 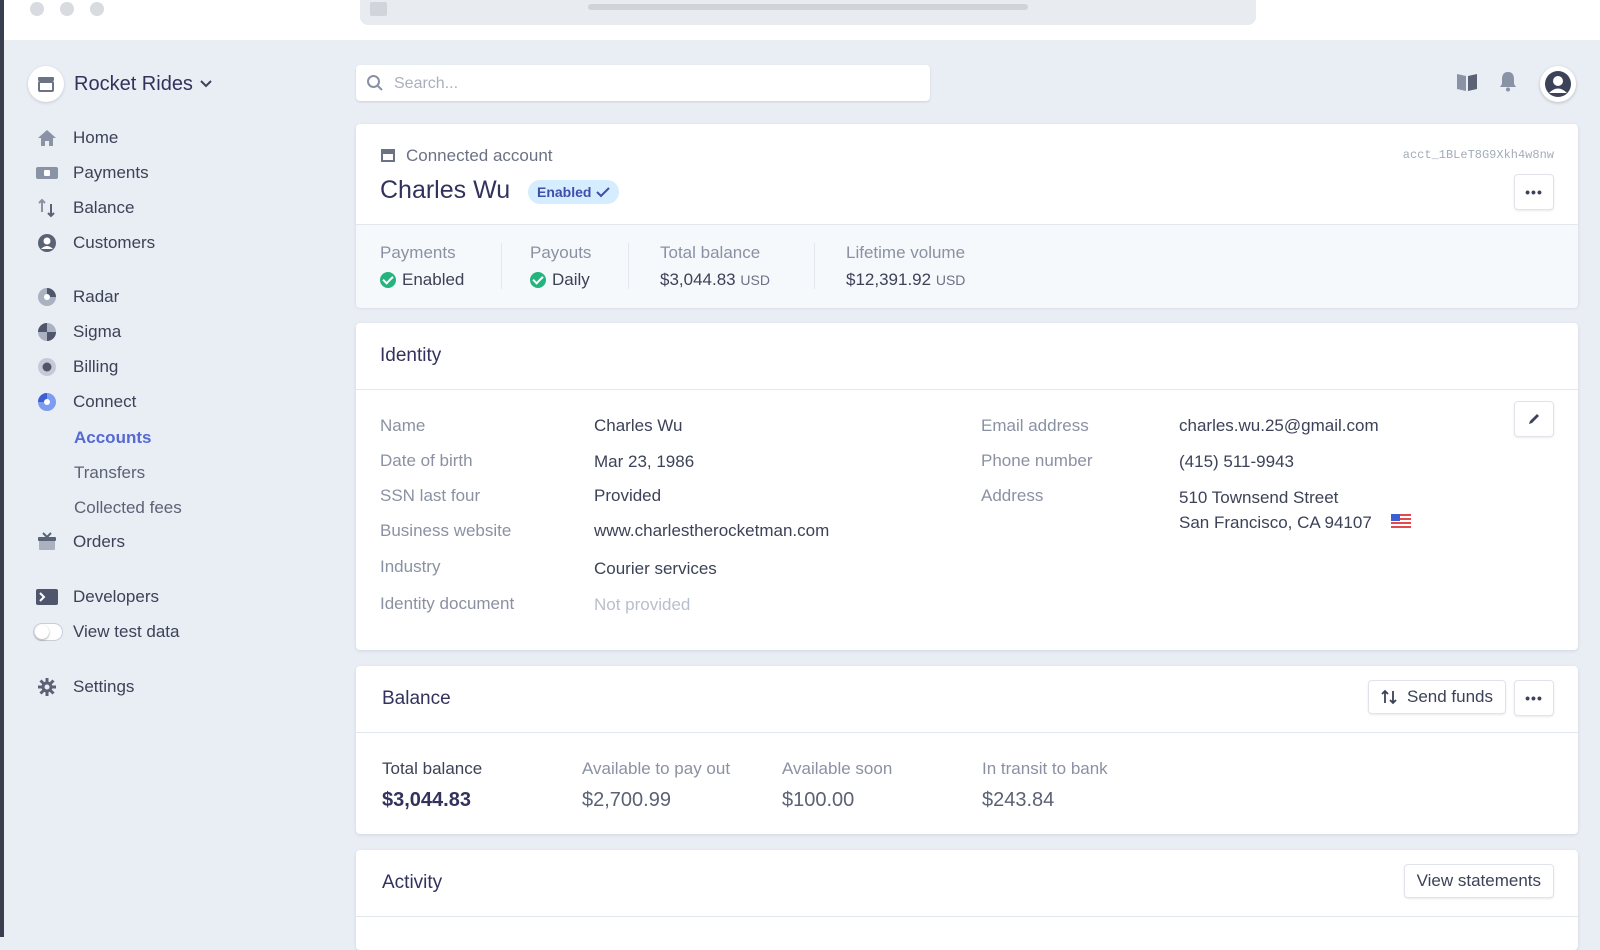 What do you see at coordinates (388, 155) in the screenshot?
I see `store-icon` at bounding box center [388, 155].